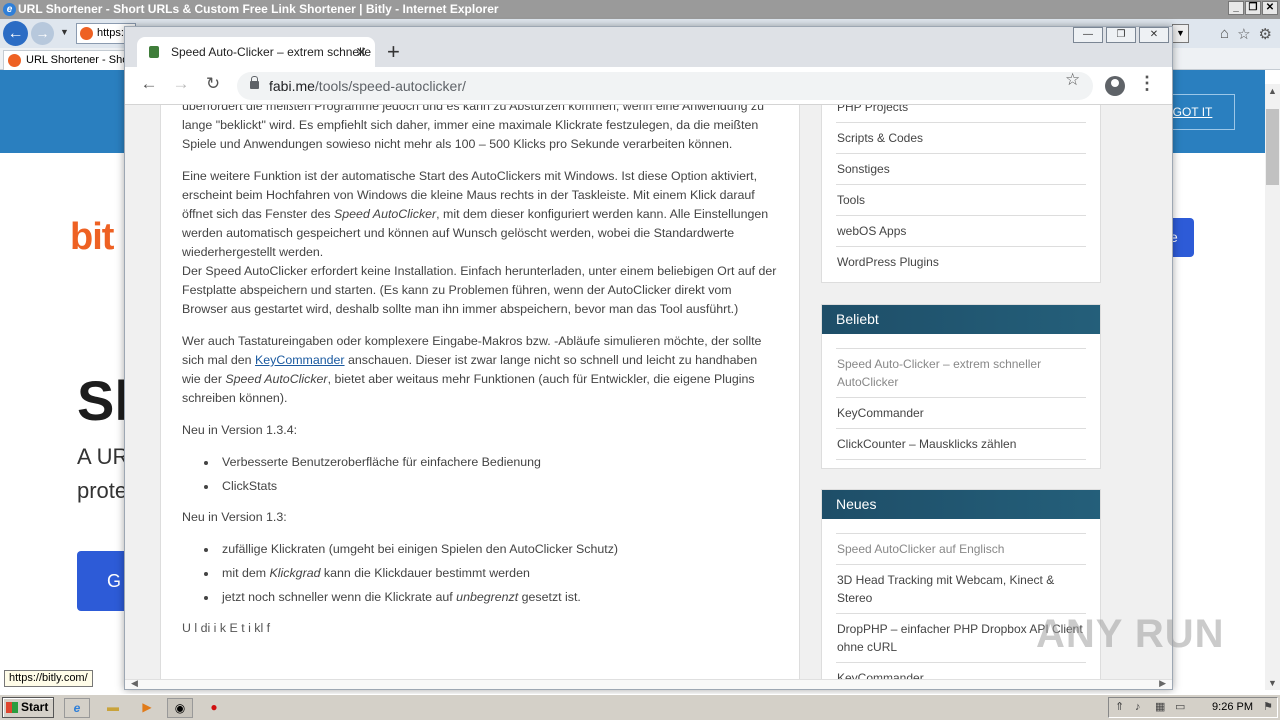 This screenshot has height=720, width=1280. Describe the element at coordinates (1180, 707) in the screenshot. I see `display-icon: ▭` at that location.